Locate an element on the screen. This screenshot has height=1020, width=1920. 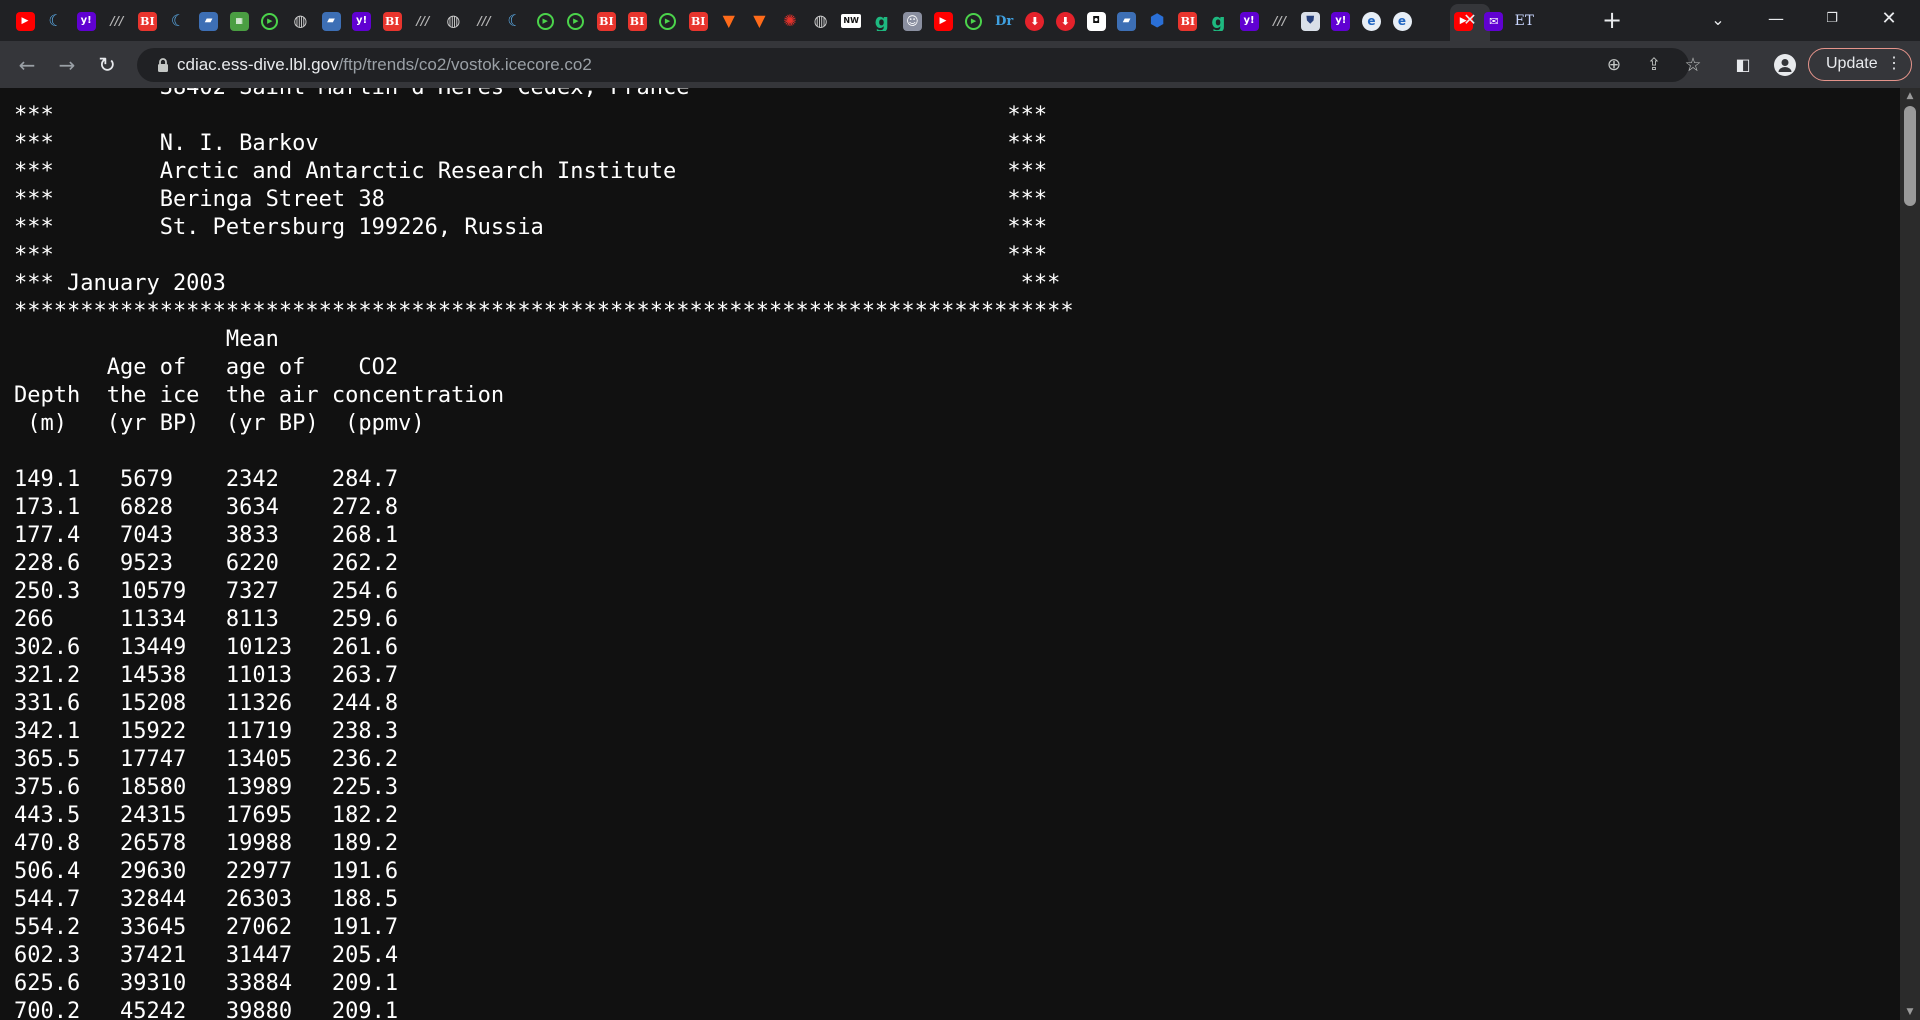
bookmark-orange-icon: ▼ is located at coordinates (759, 20).